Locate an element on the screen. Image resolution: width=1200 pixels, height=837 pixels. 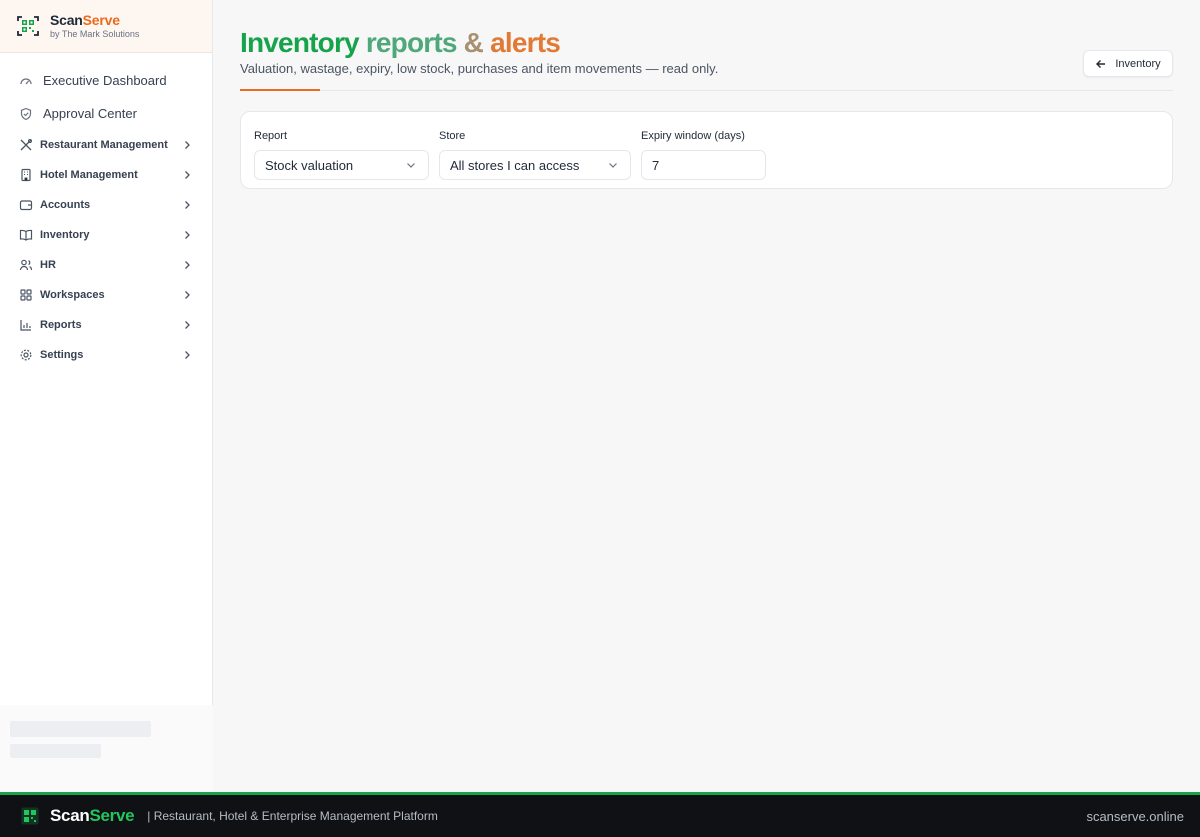
sidebar-section-label: Settings is located at coordinates (62, 355).